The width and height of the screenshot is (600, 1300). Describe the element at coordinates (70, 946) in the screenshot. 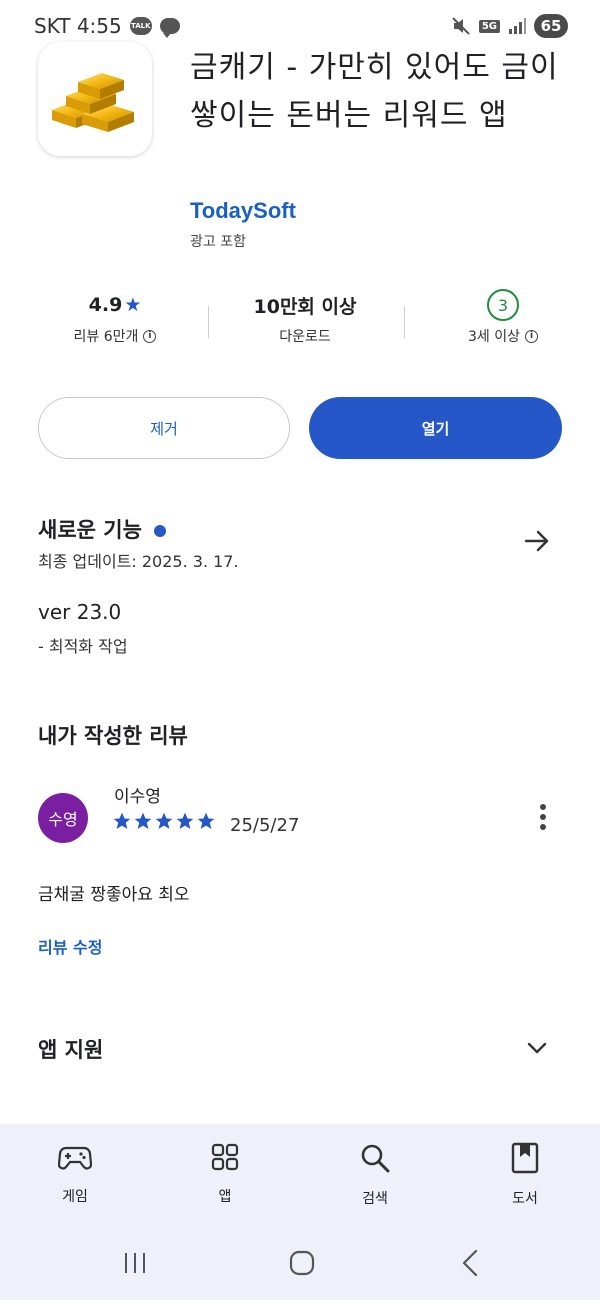

I see `edit-review-link: 리뷰 수정` at that location.